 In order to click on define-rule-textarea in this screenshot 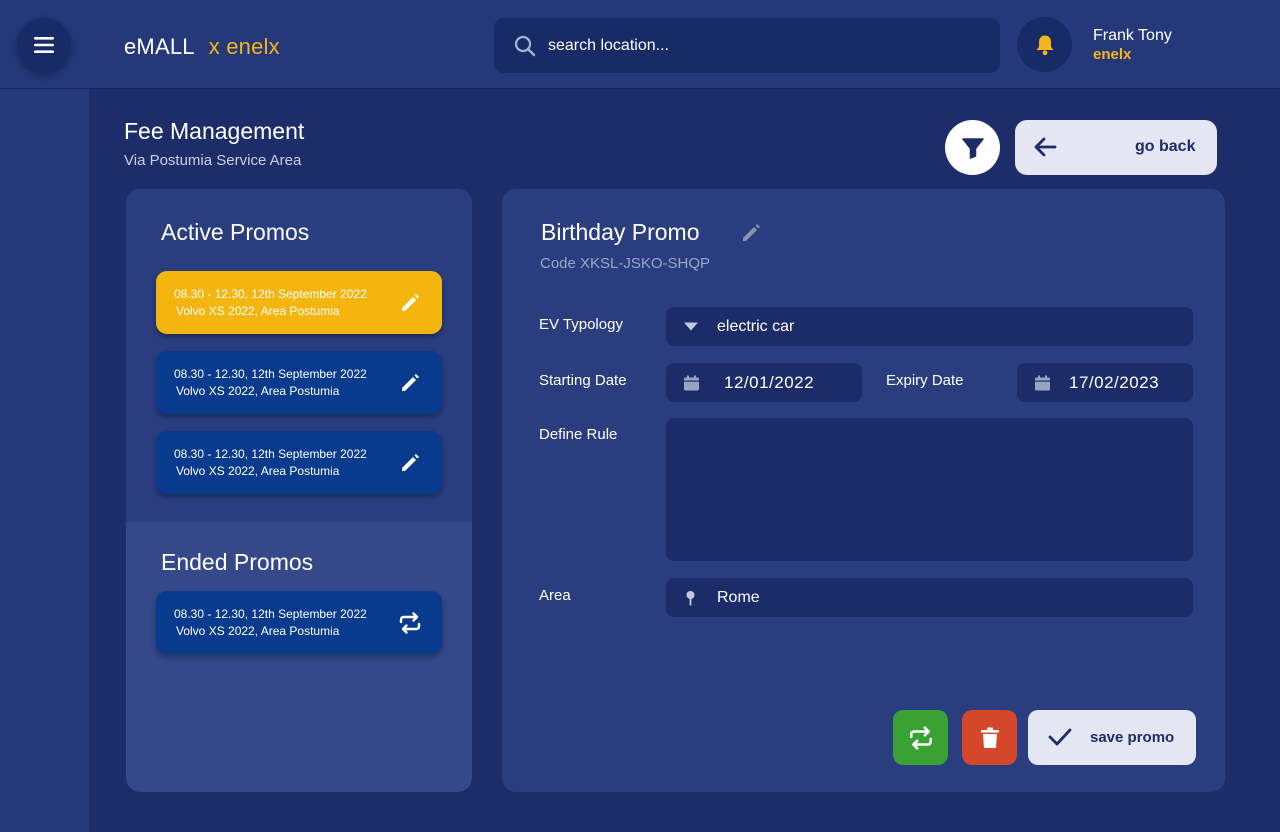, I will do `click(929, 489)`.